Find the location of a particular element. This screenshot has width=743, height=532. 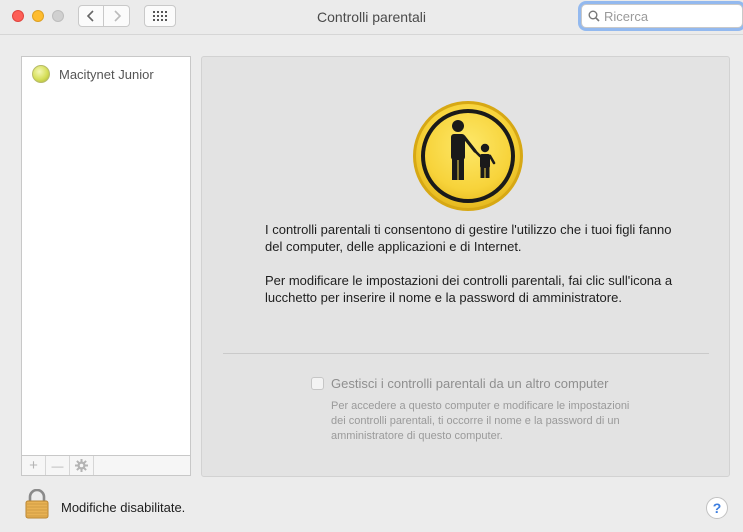

magnifier-icon is located at coordinates (594, 16).